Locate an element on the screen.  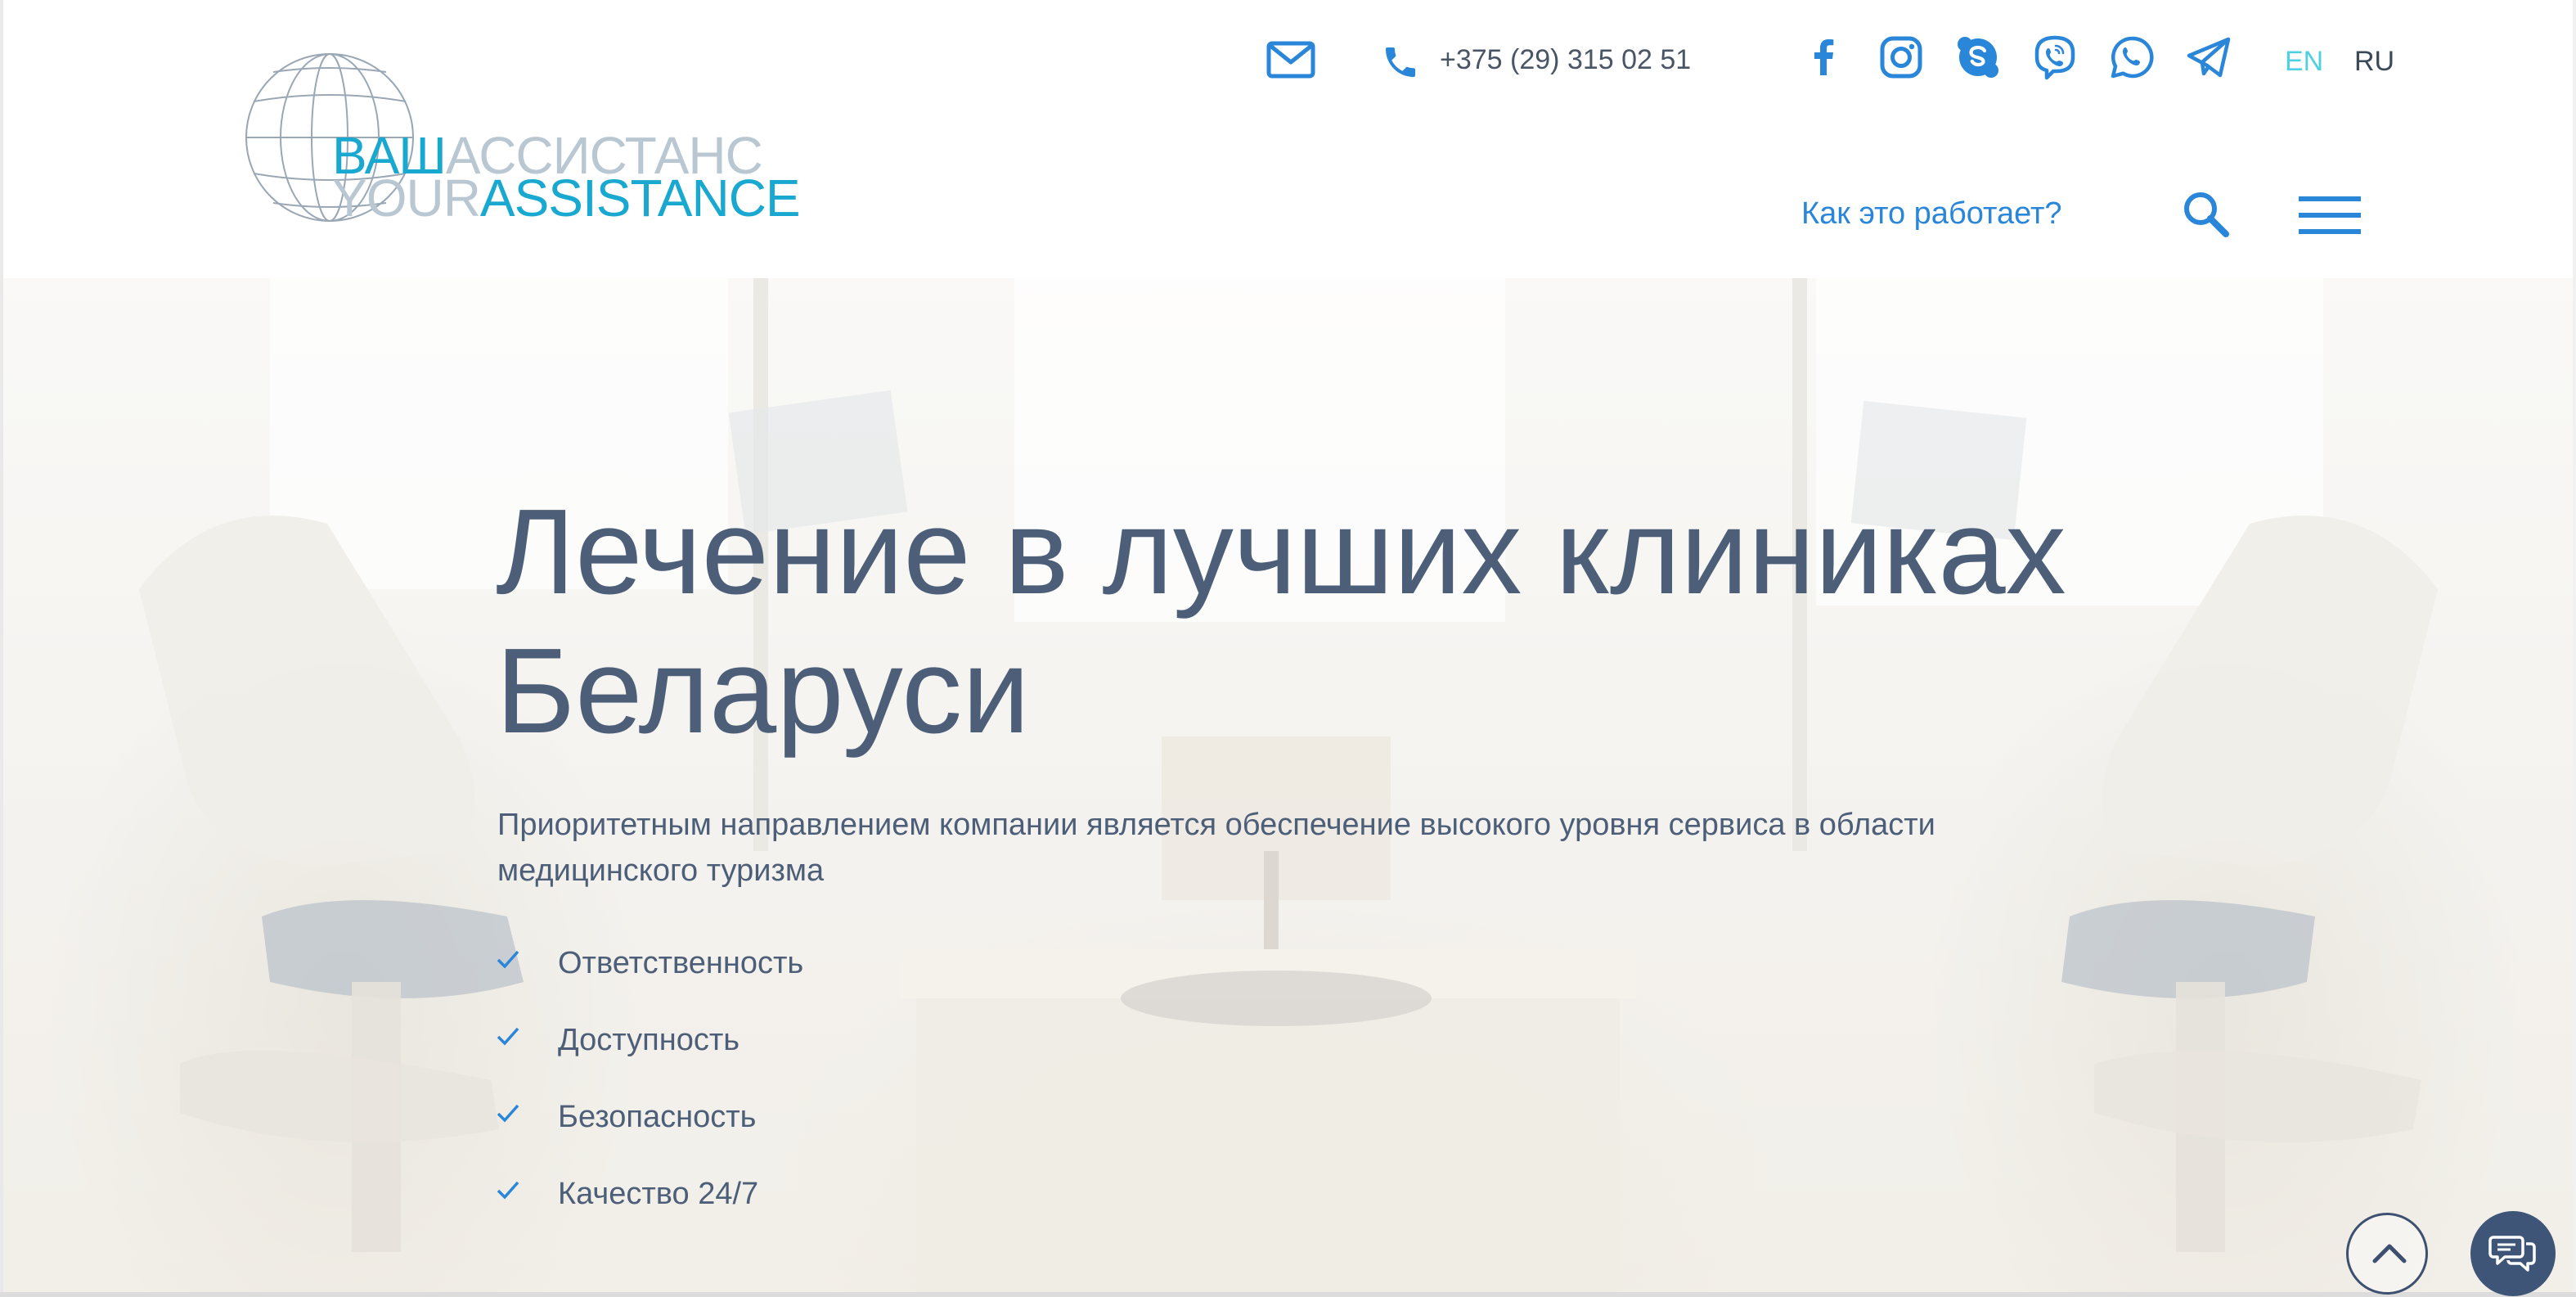
search-icon is located at coordinates (2206, 214).